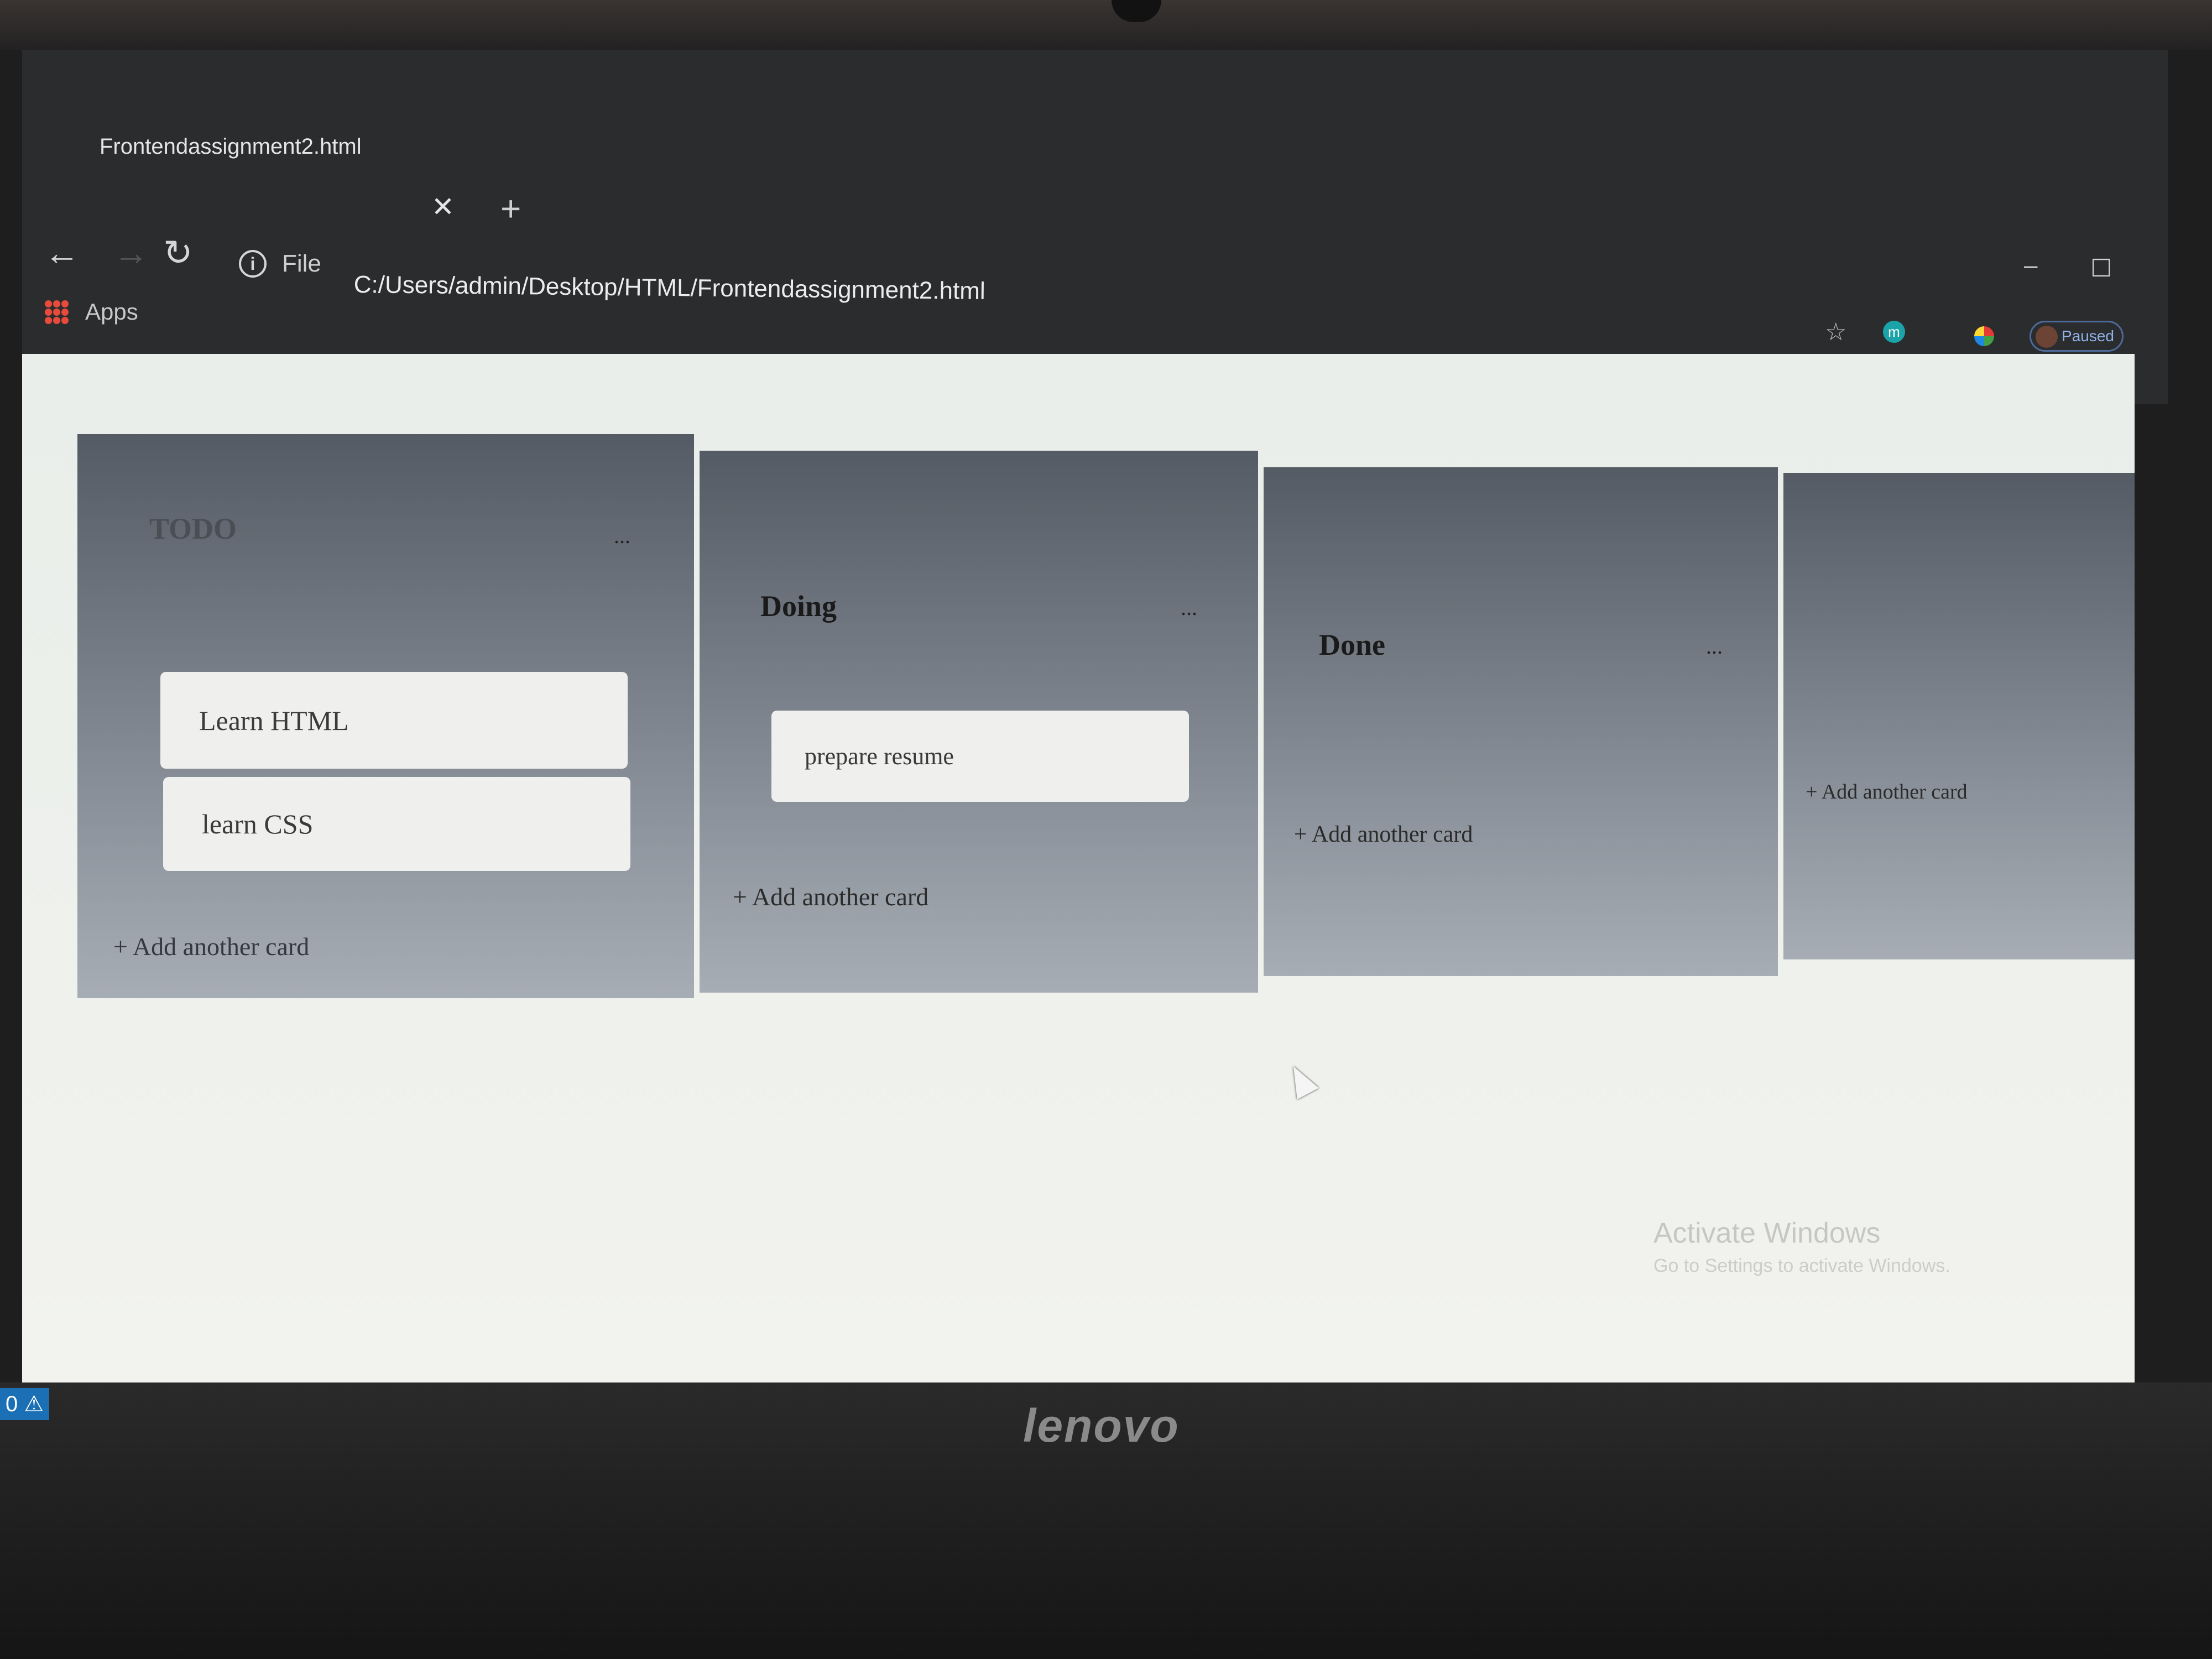 This screenshot has width=2212, height=1659. Describe the element at coordinates (1352, 645) in the screenshot. I see `list-title: Done` at that location.